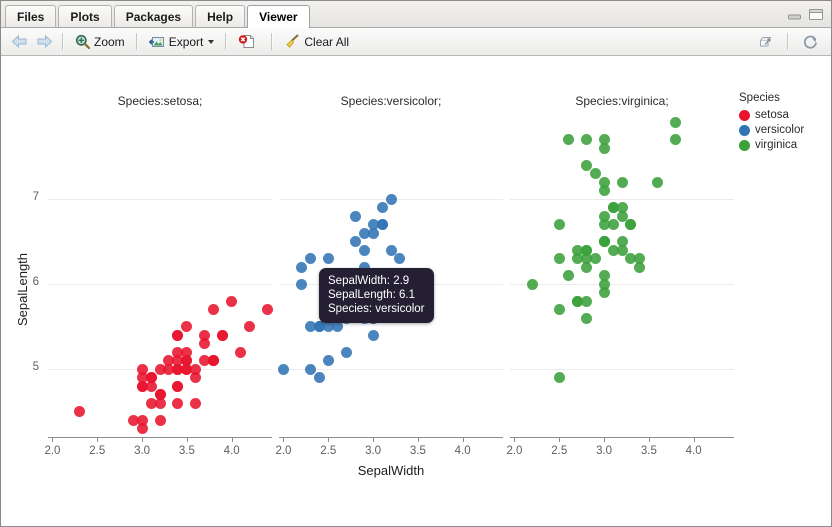 The width and height of the screenshot is (832, 527). Describe the element at coordinates (794, 17) in the screenshot. I see `minimize-icon` at that location.